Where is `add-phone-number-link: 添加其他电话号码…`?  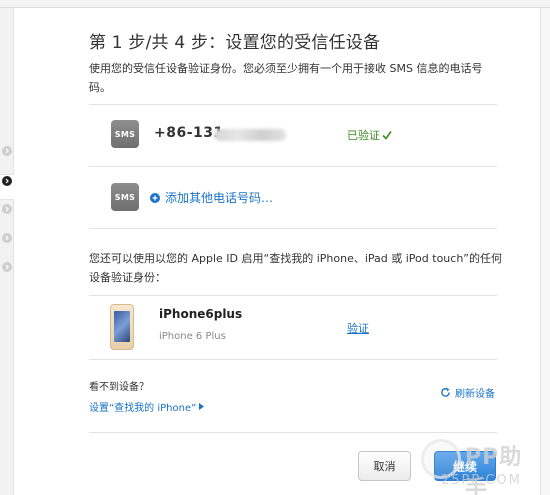 add-phone-number-link: 添加其他电话号码… is located at coordinates (211, 197).